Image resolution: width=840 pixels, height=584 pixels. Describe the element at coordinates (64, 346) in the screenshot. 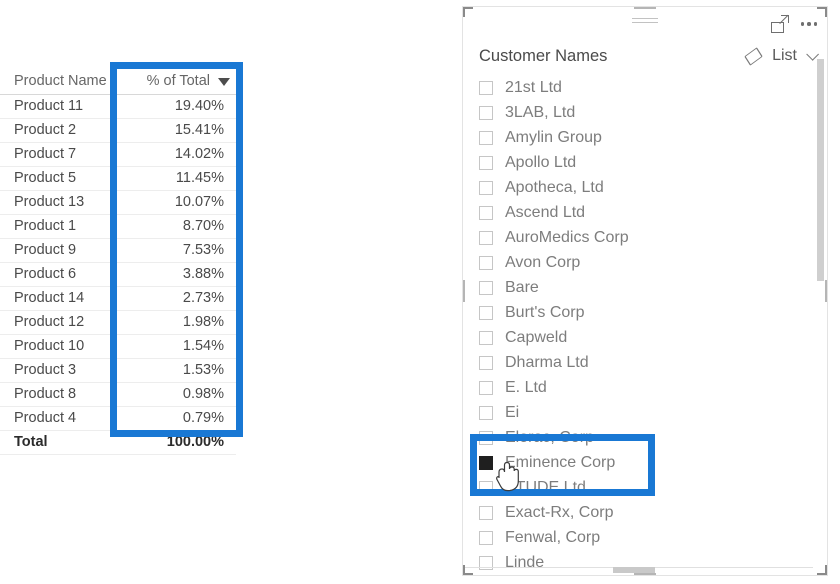

I see `cell-product-name: Product 10` at that location.